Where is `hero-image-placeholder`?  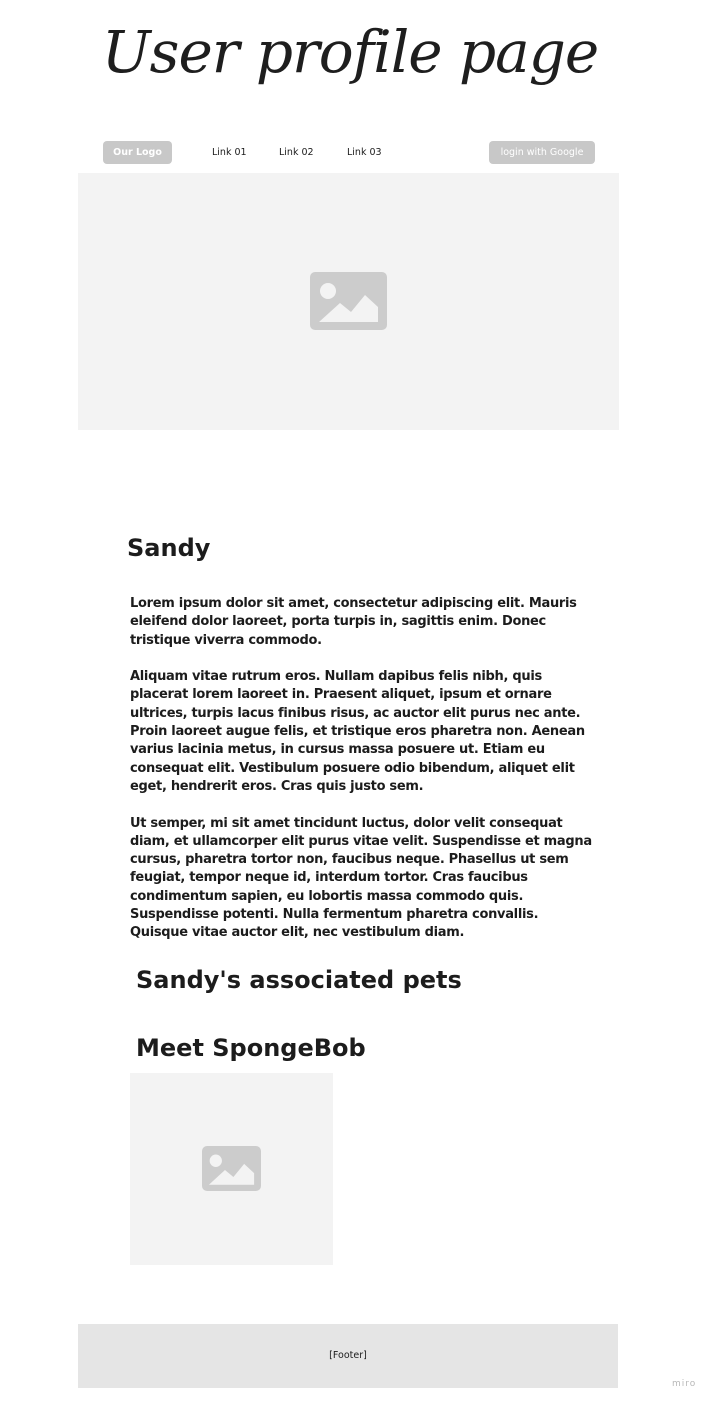 hero-image-placeholder is located at coordinates (348, 301).